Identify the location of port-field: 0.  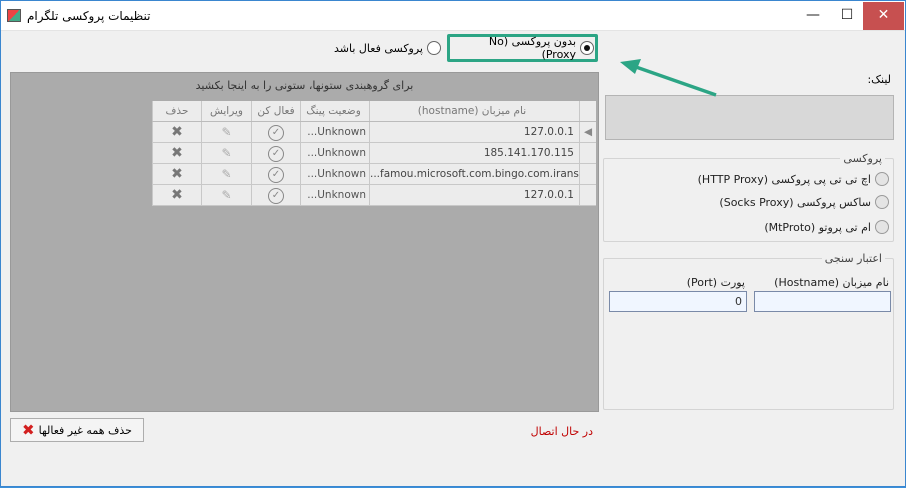
(678, 301).